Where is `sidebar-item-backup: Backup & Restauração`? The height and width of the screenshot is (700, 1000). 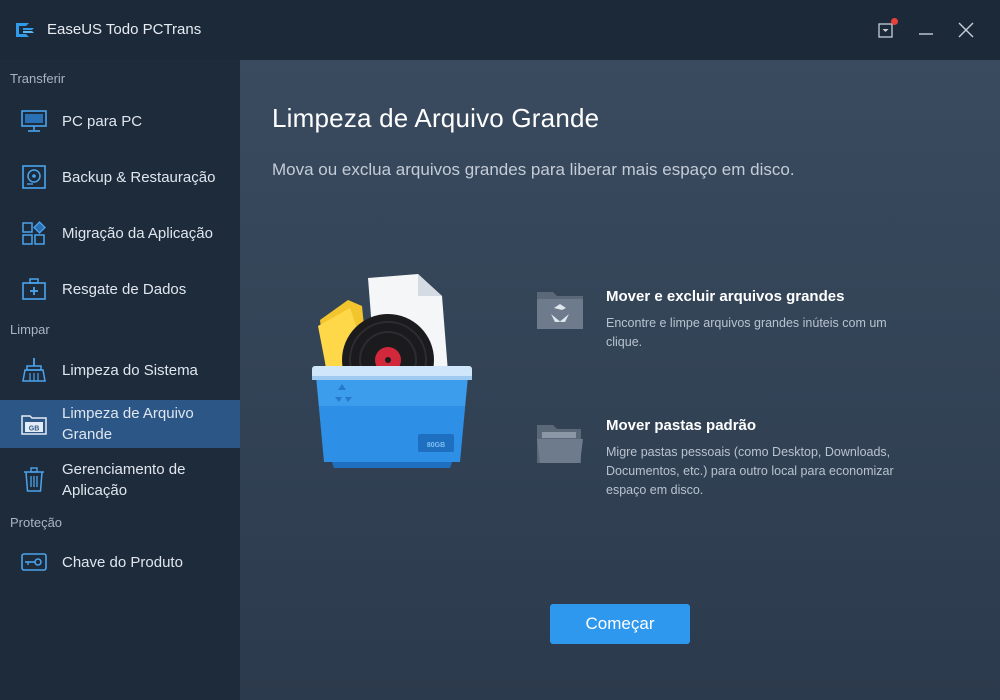
sidebar-item-backup: Backup & Restauração is located at coordinates (120, 177).